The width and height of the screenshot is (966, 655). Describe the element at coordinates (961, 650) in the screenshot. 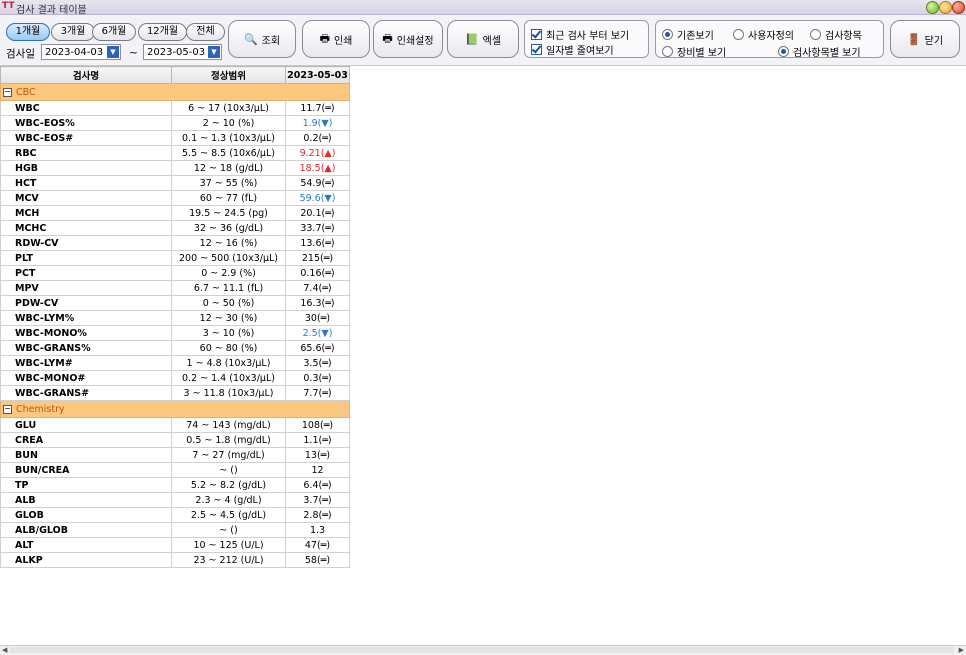

I see `scroll-right-icon: ▶` at that location.